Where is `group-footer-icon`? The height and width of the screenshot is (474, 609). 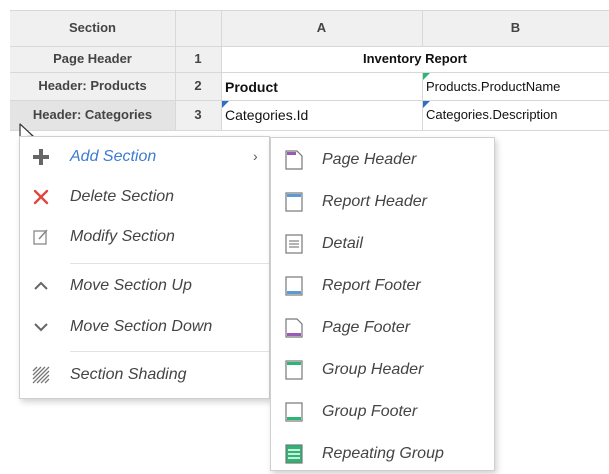 group-footer-icon is located at coordinates (294, 412).